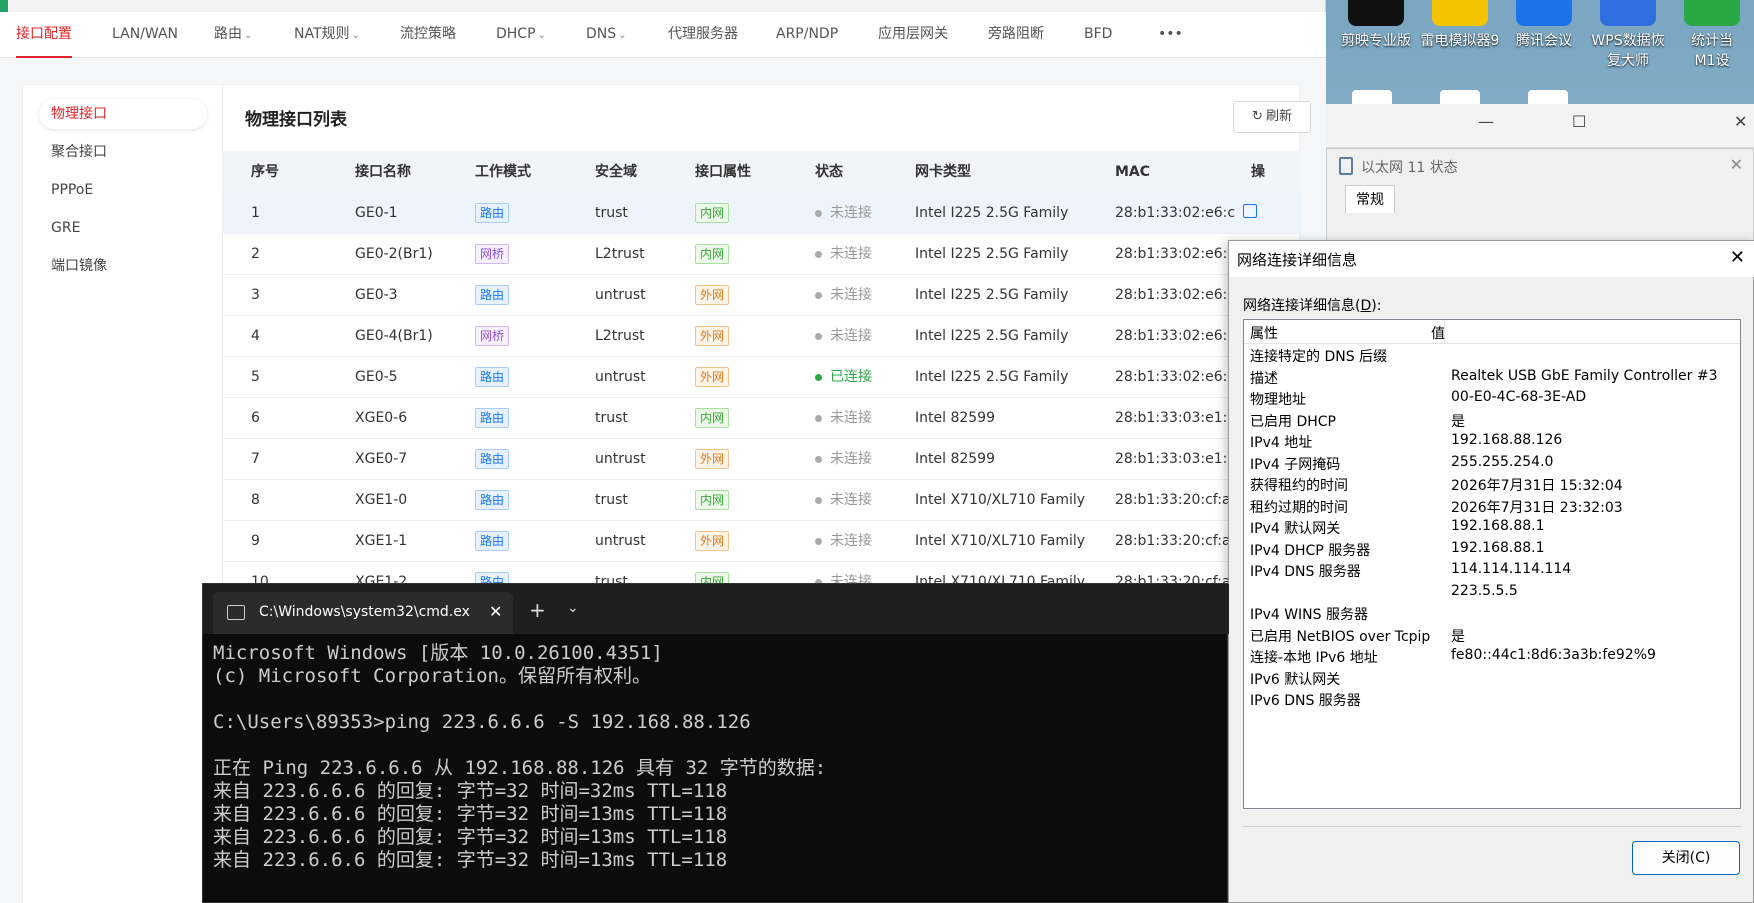  What do you see at coordinates (1175, 377) in the screenshot?
I see `mac-address: 28:b1:33:02:e6:e` at bounding box center [1175, 377].